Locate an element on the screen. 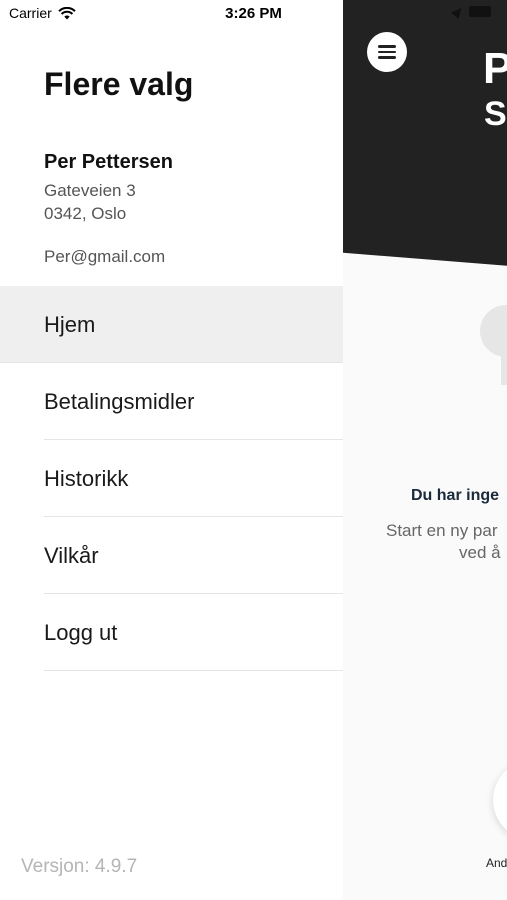  app-version: Versjon: 4.9.7 is located at coordinates (79, 866).